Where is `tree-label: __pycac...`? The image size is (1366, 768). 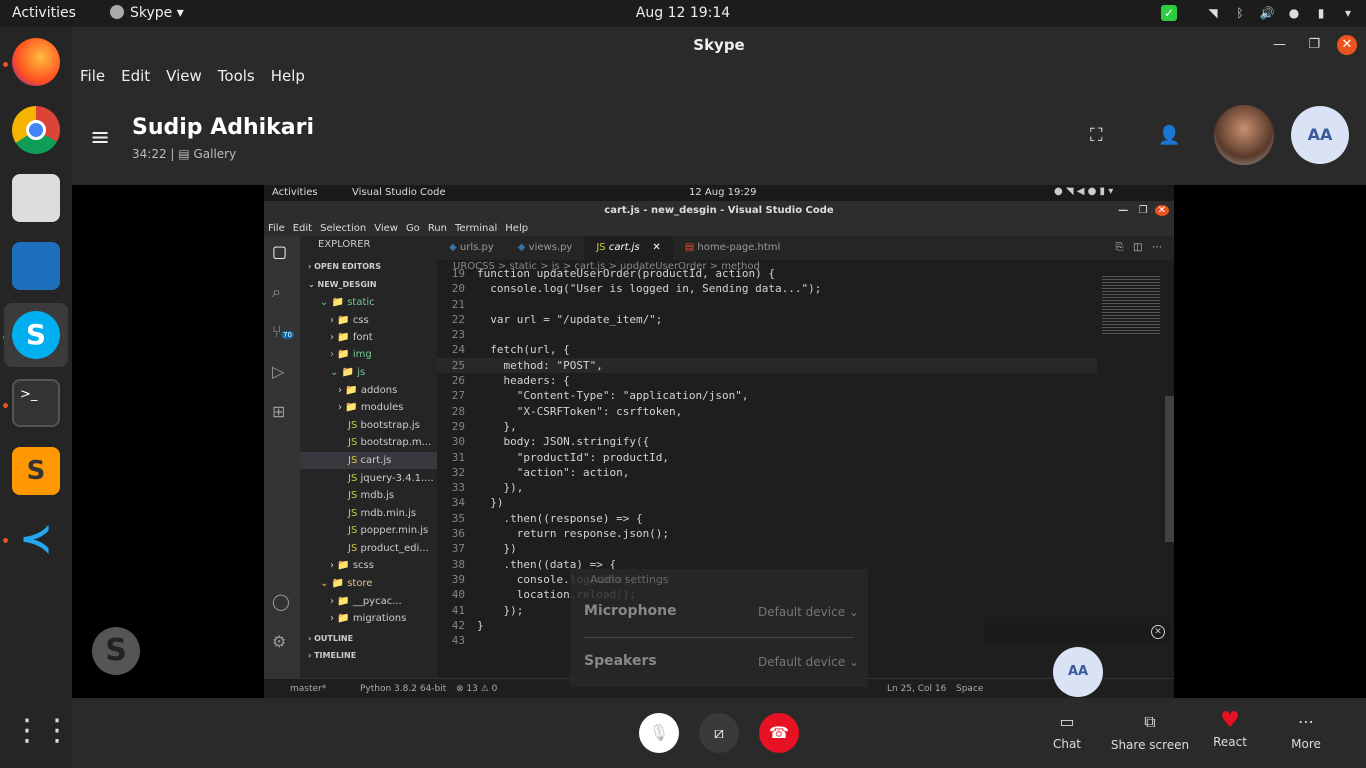
tree-label: __pycac... is located at coordinates (377, 601).